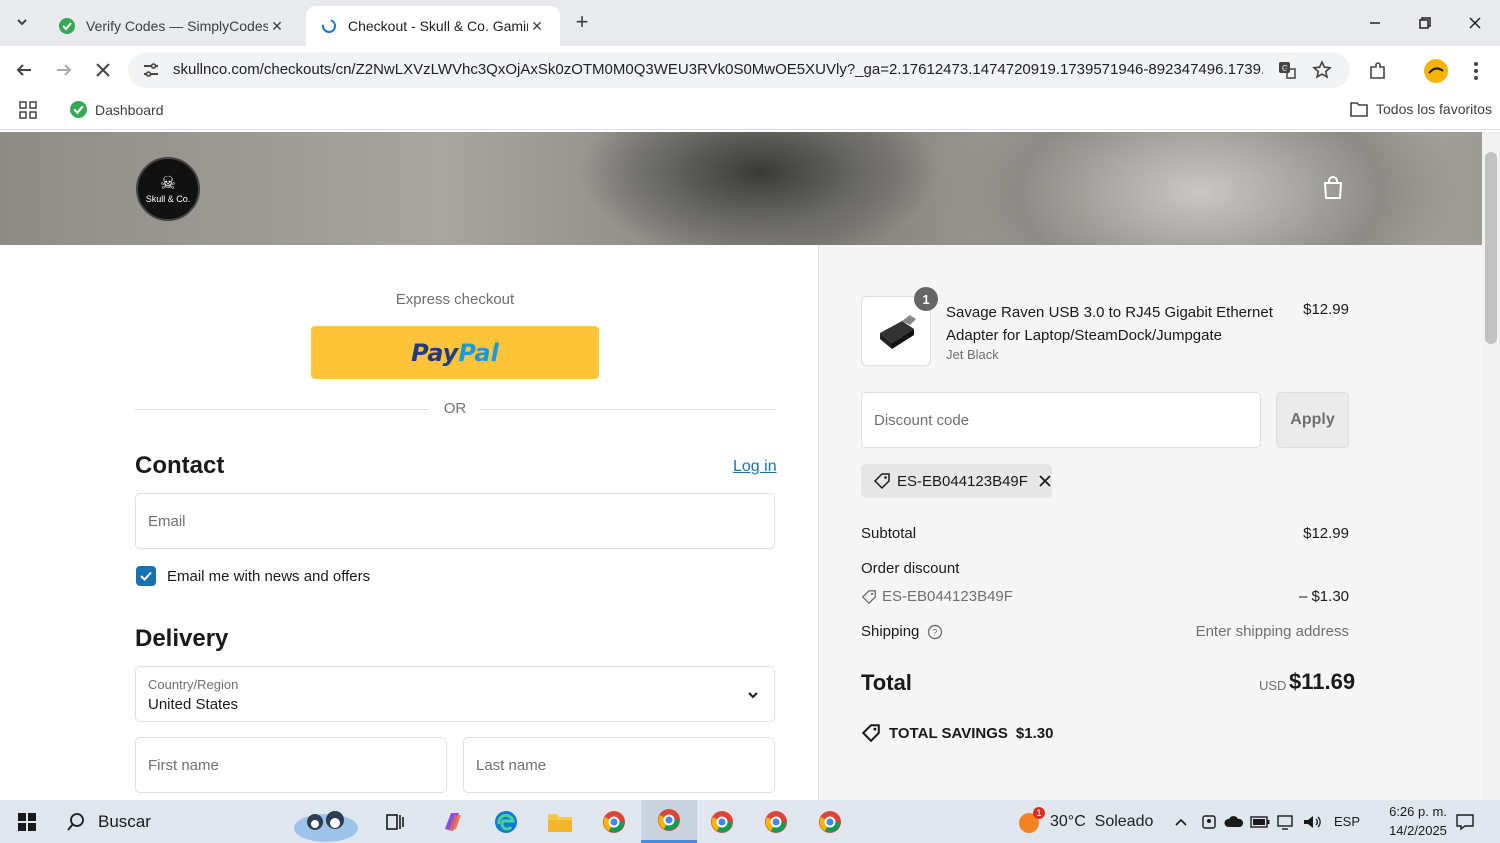 This screenshot has height=843, width=1500. Describe the element at coordinates (1491, 466) in the screenshot. I see `page-scrollbar` at that location.